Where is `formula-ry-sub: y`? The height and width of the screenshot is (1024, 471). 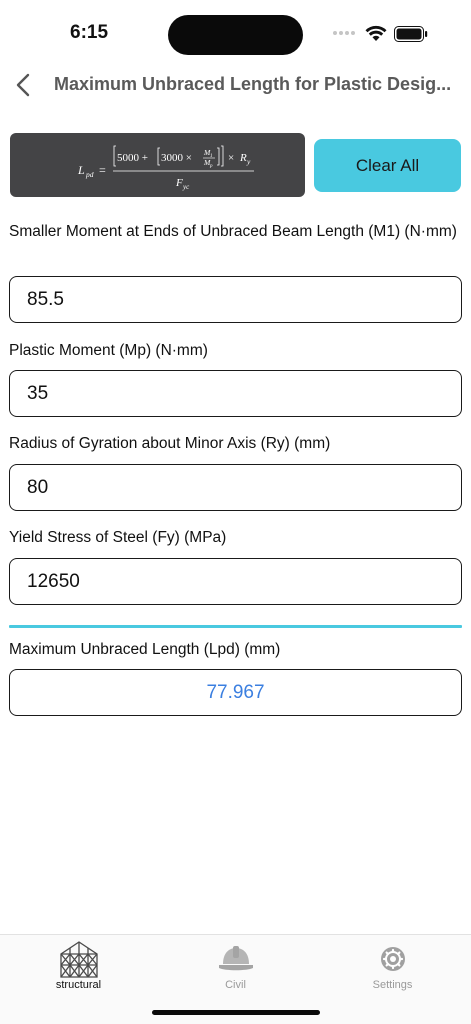
formula-ry-sub: y is located at coordinates (248, 161).